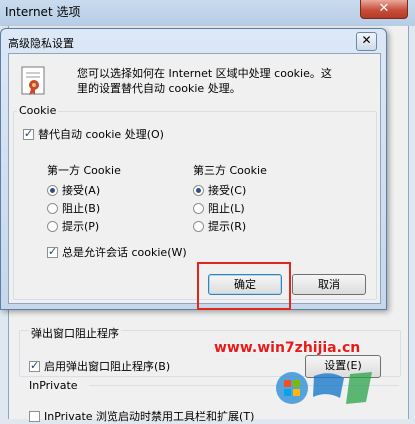 This screenshot has width=415, height=424. What do you see at coordinates (81, 208) in the screenshot?
I see `first-party-block-label: 阻止(B)` at bounding box center [81, 208].